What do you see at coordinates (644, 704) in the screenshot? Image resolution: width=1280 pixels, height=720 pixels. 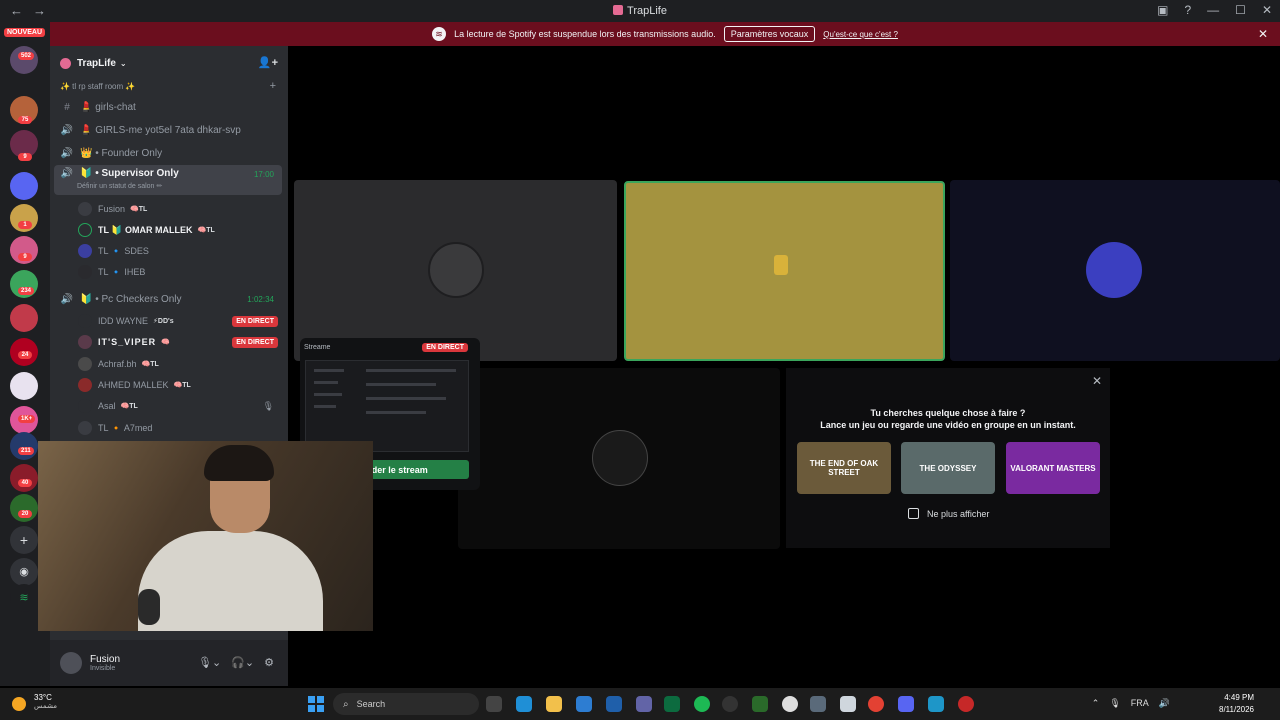 I see `teams-icon` at bounding box center [644, 704].